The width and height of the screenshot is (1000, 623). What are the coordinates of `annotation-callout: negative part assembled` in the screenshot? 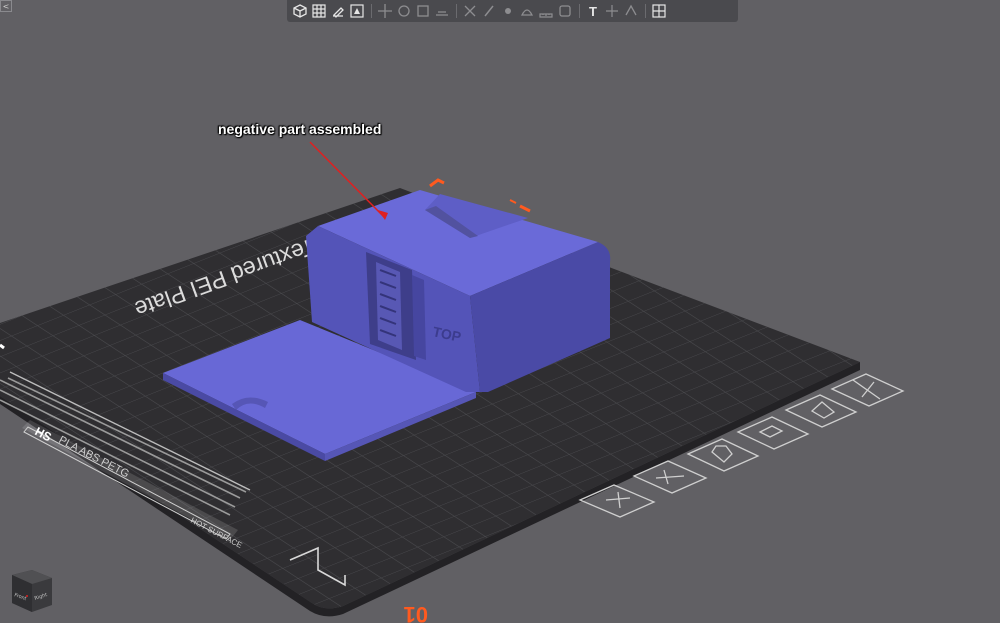 It's located at (300, 129).